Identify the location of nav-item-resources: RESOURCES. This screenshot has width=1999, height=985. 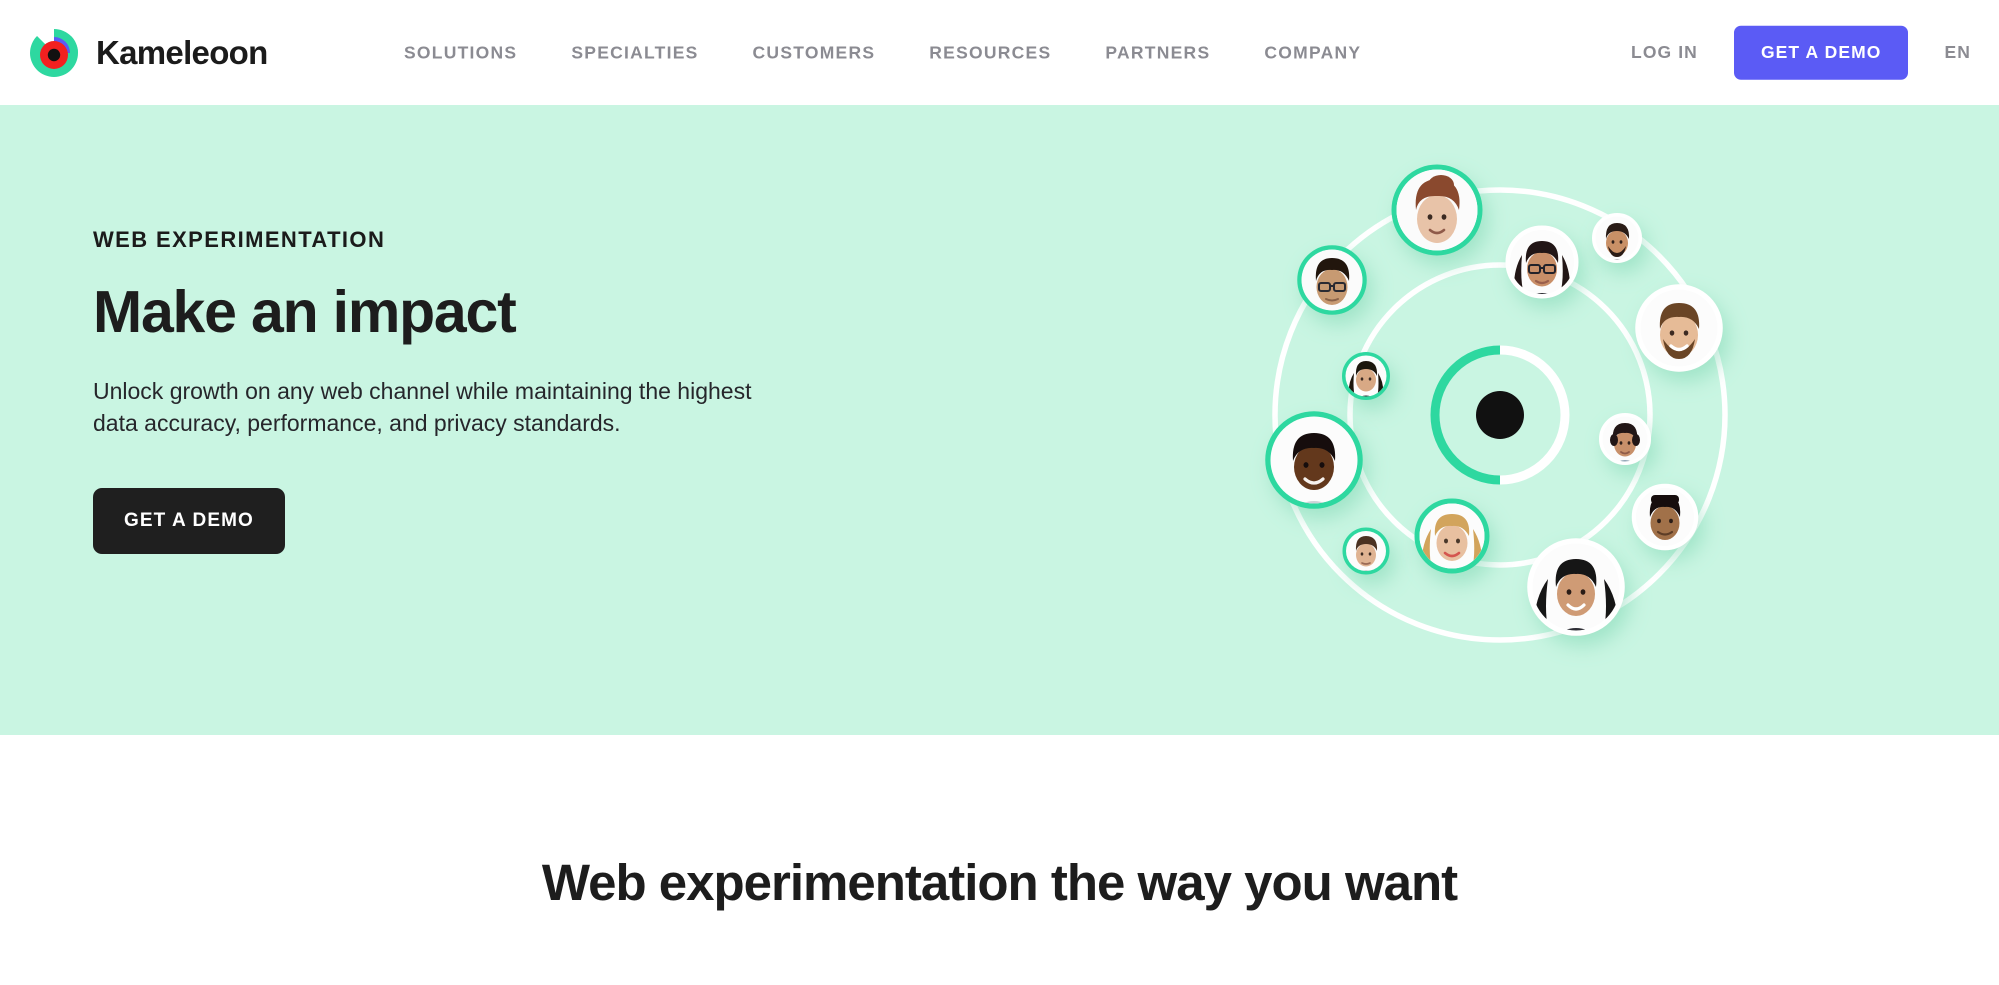
(990, 52).